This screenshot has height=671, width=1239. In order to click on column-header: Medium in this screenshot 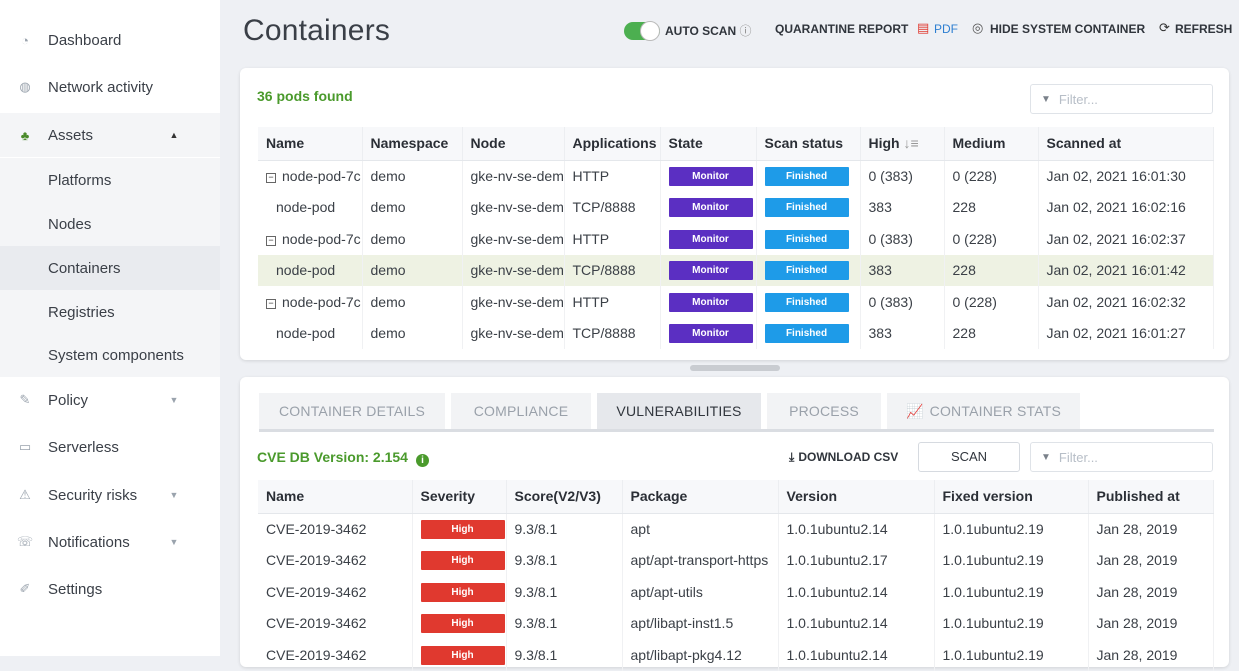, I will do `click(991, 144)`.